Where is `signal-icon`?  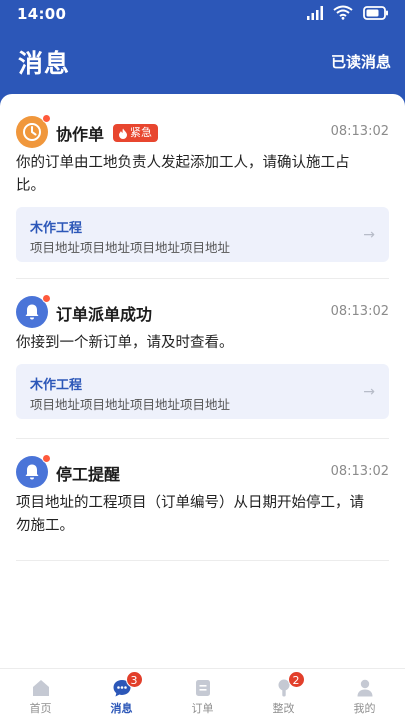 signal-icon is located at coordinates (315, 12).